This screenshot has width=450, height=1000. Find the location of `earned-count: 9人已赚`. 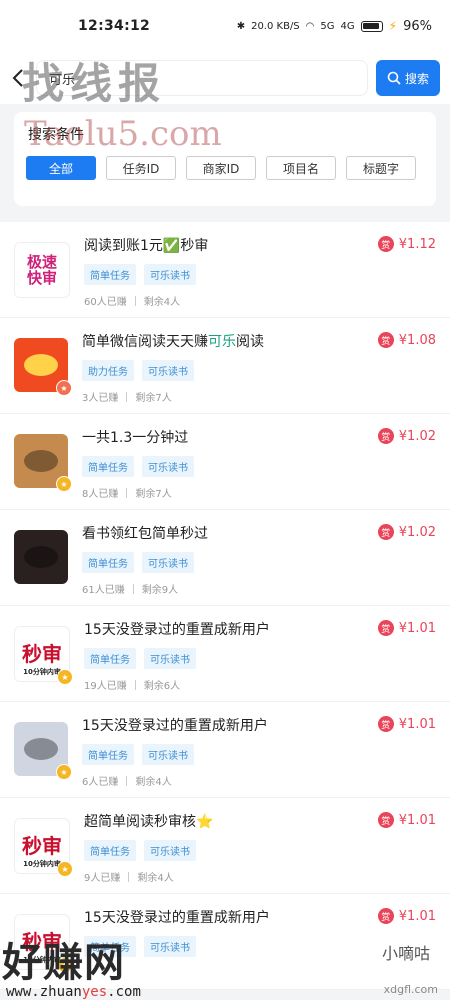

earned-count: 9人已赚 is located at coordinates (102, 878).